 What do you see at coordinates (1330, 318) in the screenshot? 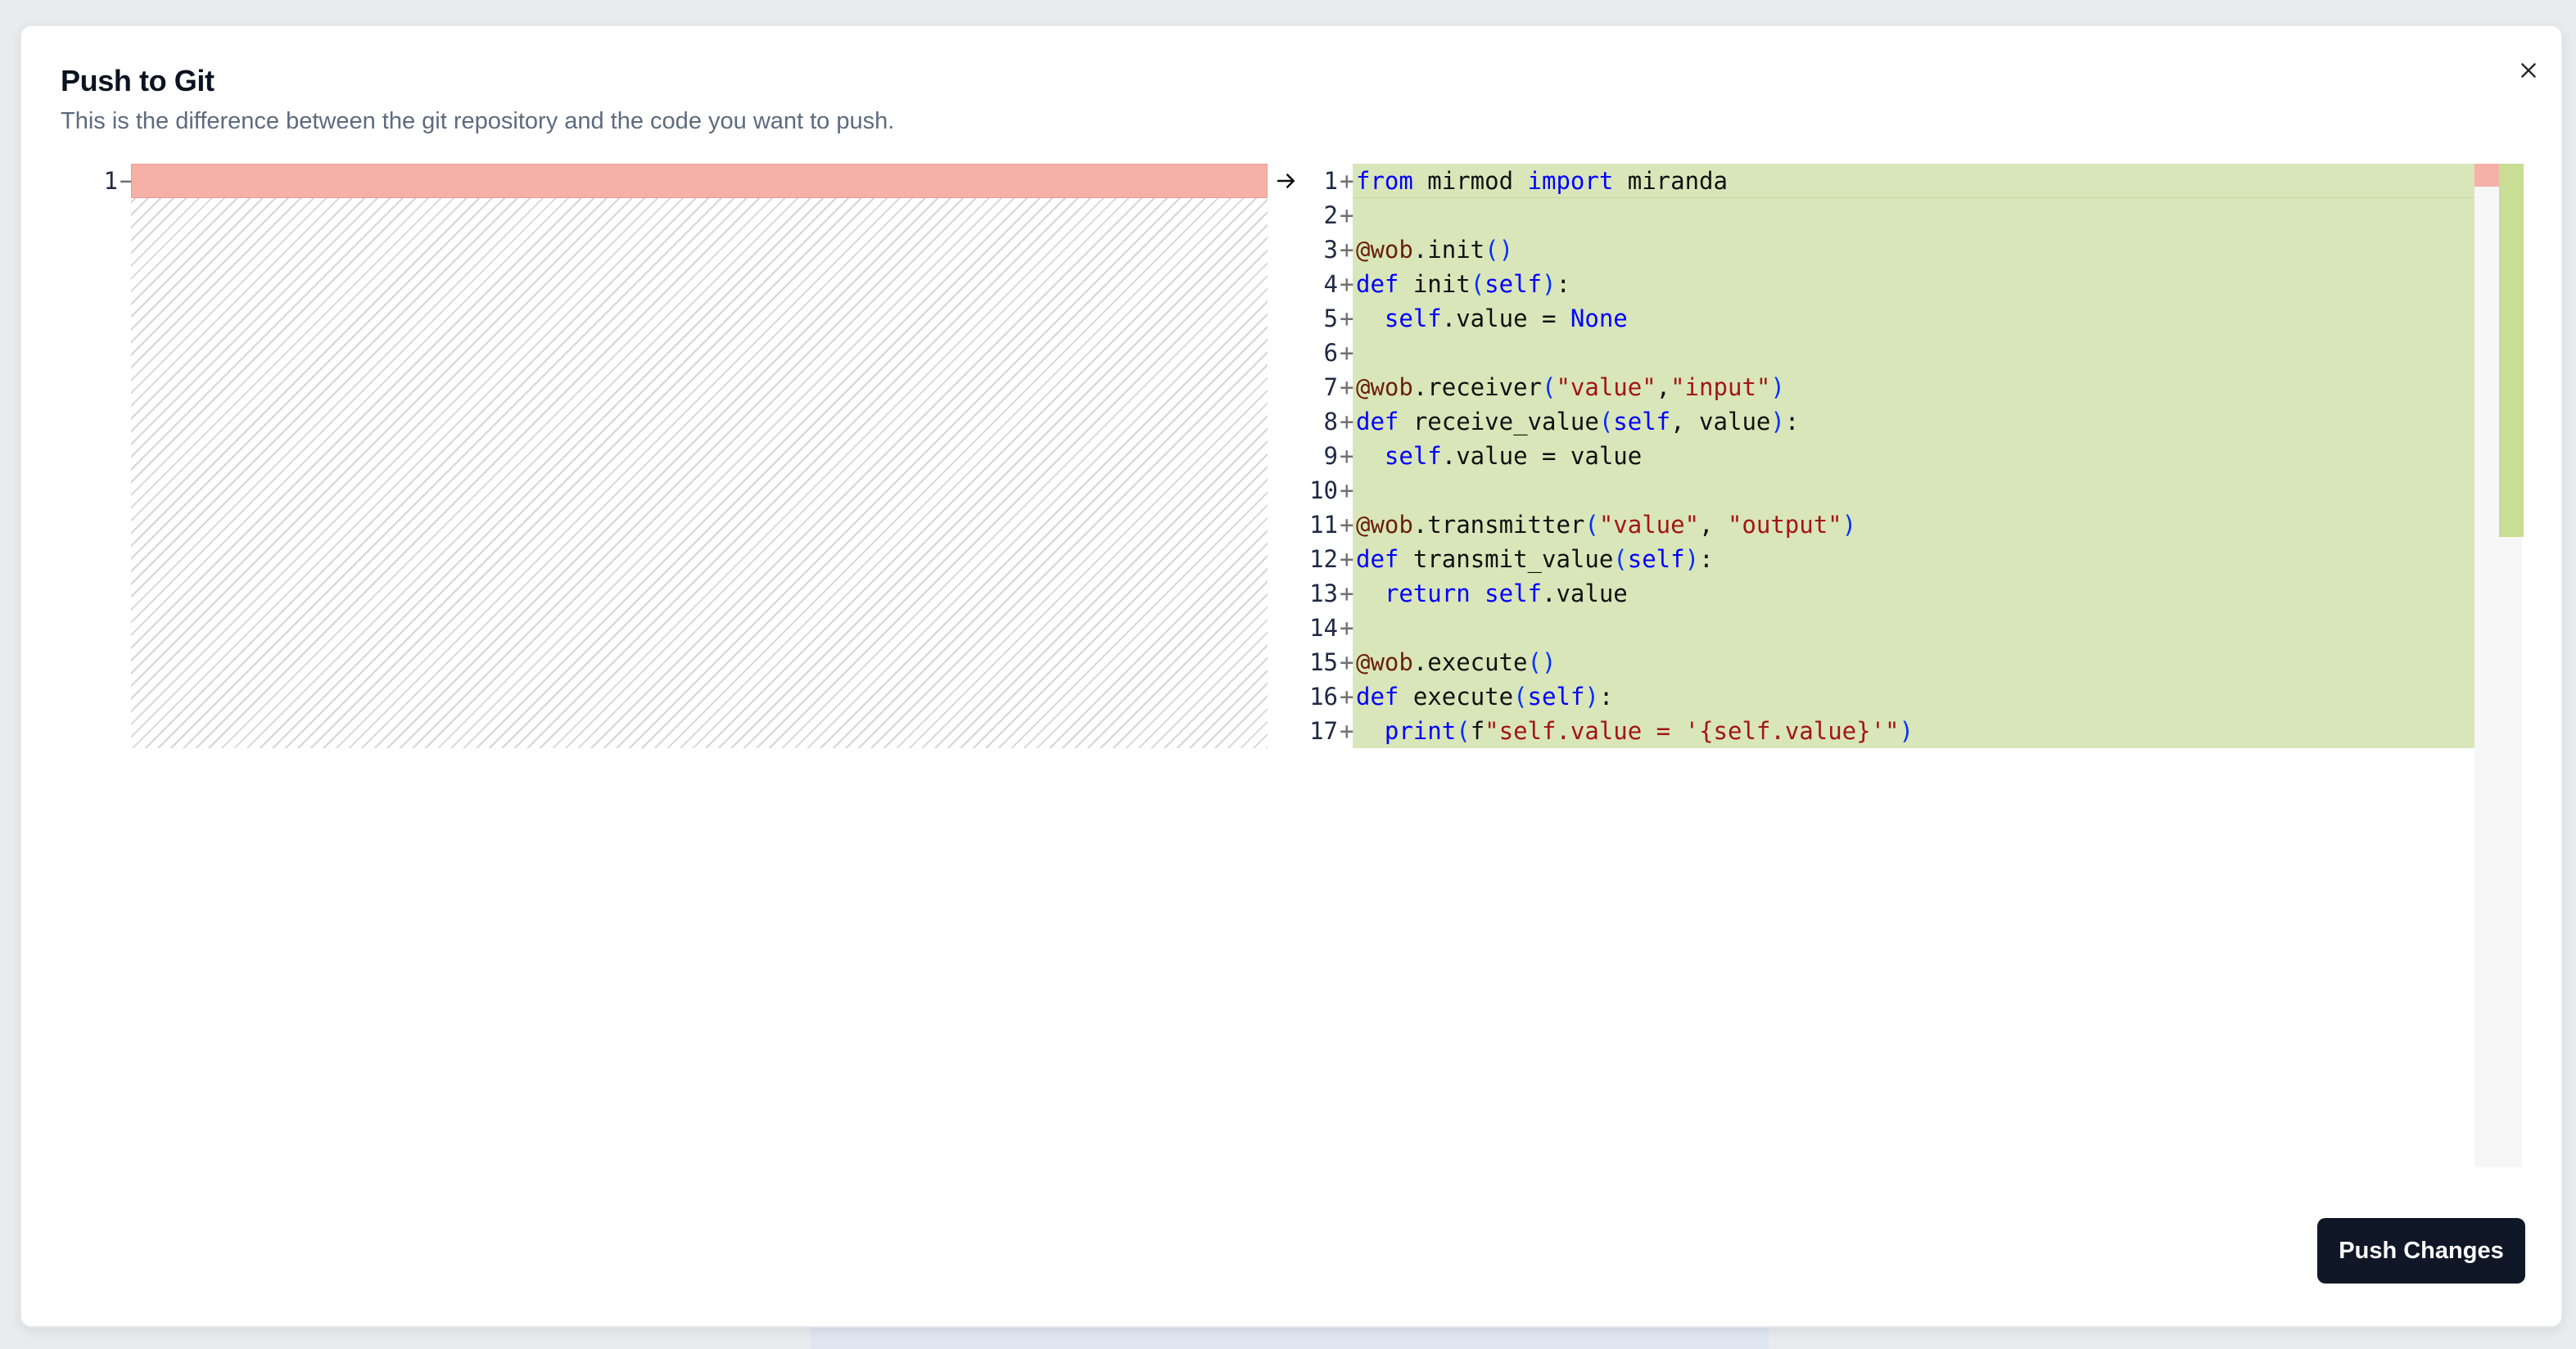
I see `right-line-number: 5` at bounding box center [1330, 318].